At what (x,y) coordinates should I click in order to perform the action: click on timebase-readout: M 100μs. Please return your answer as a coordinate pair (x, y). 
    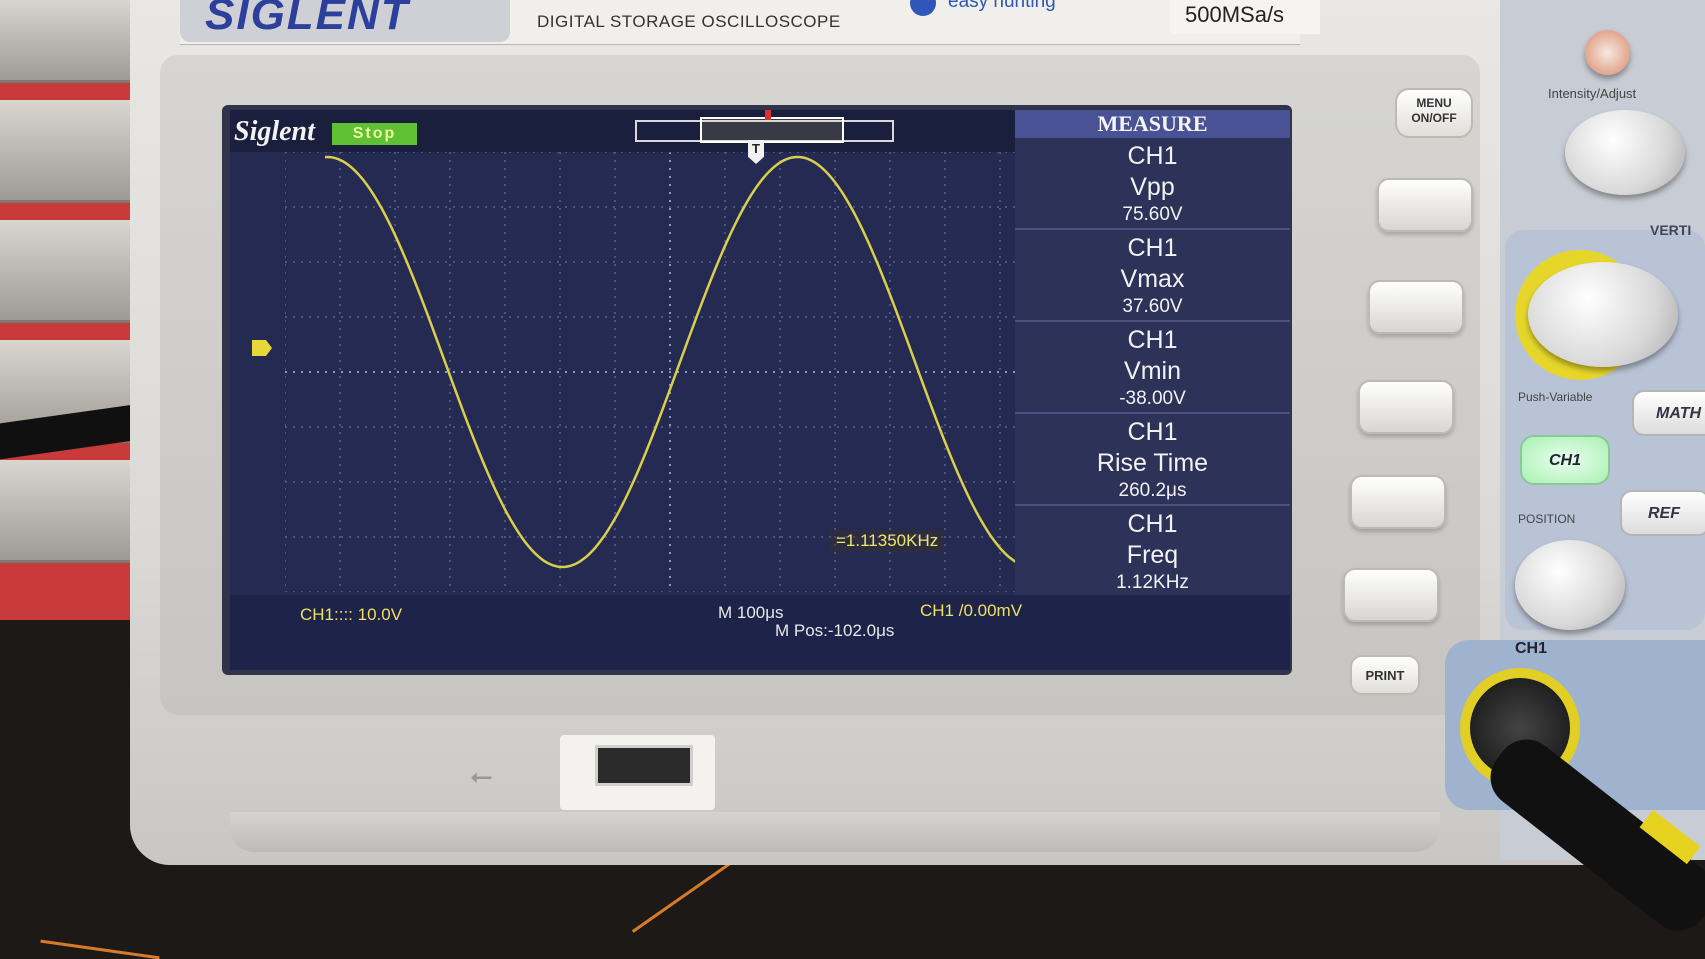
    Looking at the image, I should click on (751, 612).